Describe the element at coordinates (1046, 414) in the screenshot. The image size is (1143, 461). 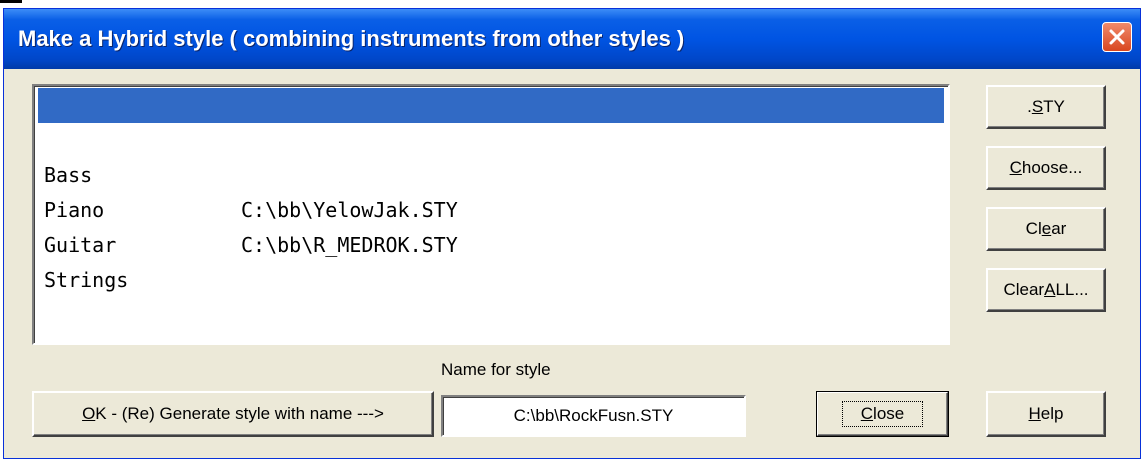
I see `help-button: Help` at that location.